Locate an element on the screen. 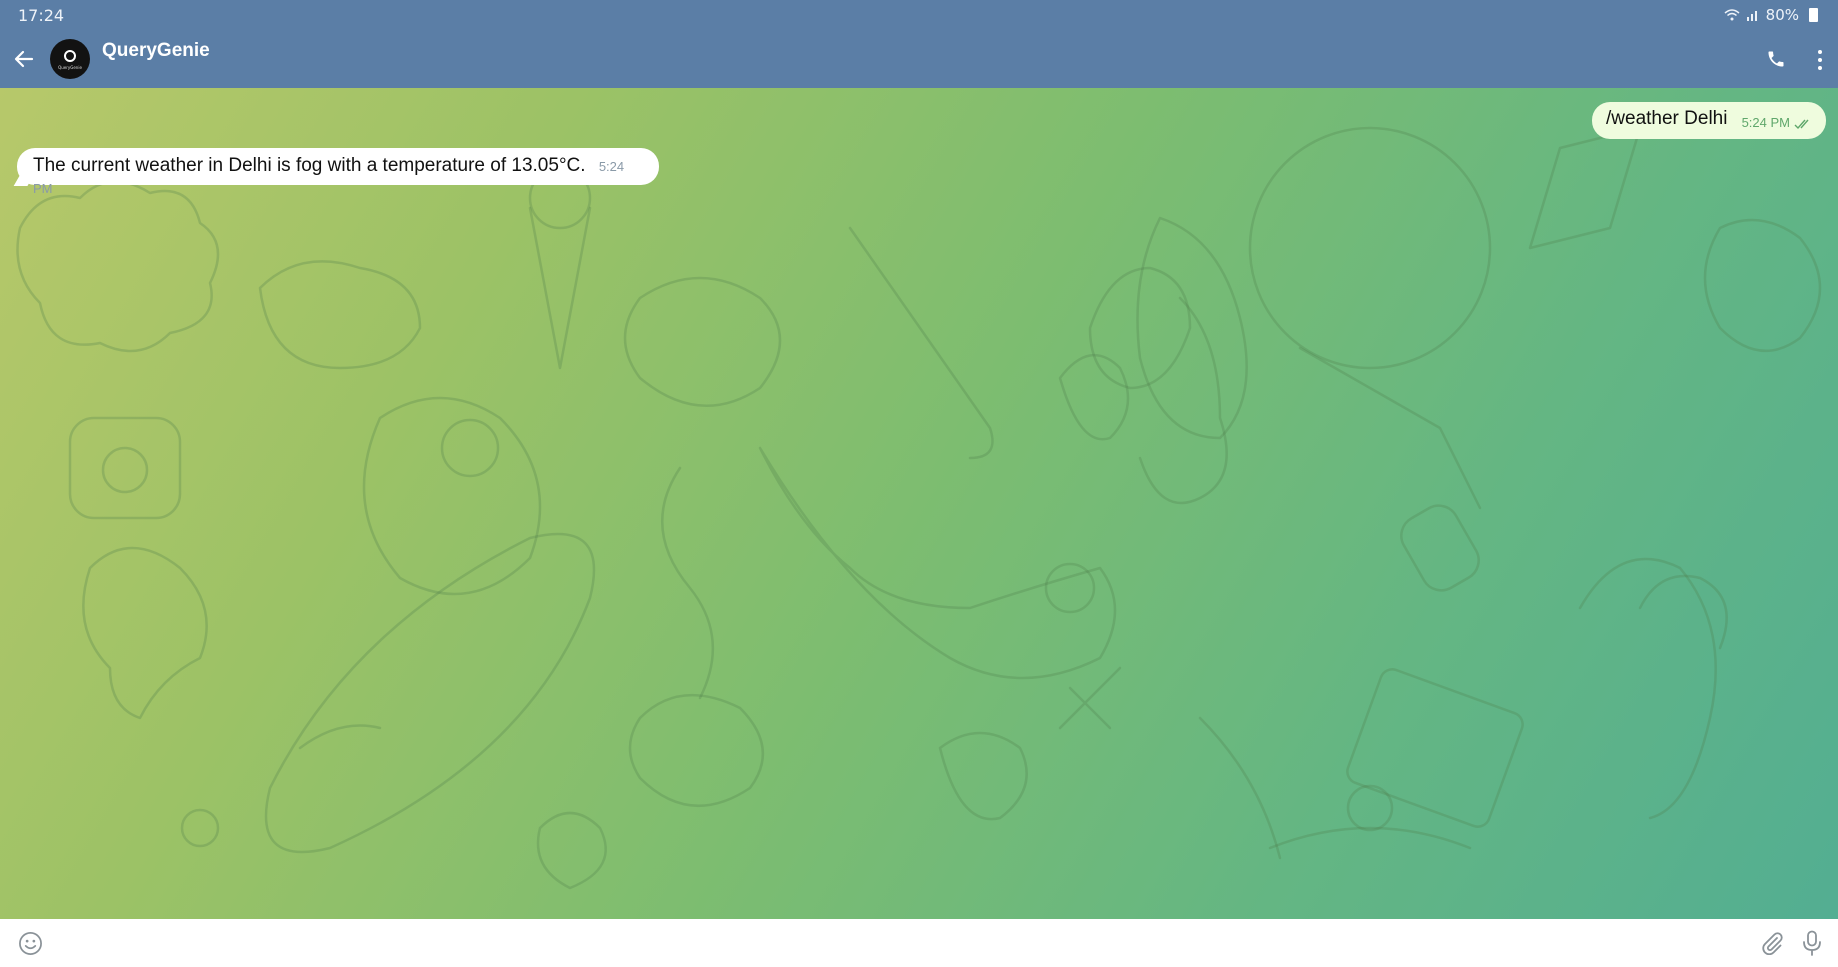  message-outgoing: /weather Delhi 5:24 PM is located at coordinates (1709, 120).